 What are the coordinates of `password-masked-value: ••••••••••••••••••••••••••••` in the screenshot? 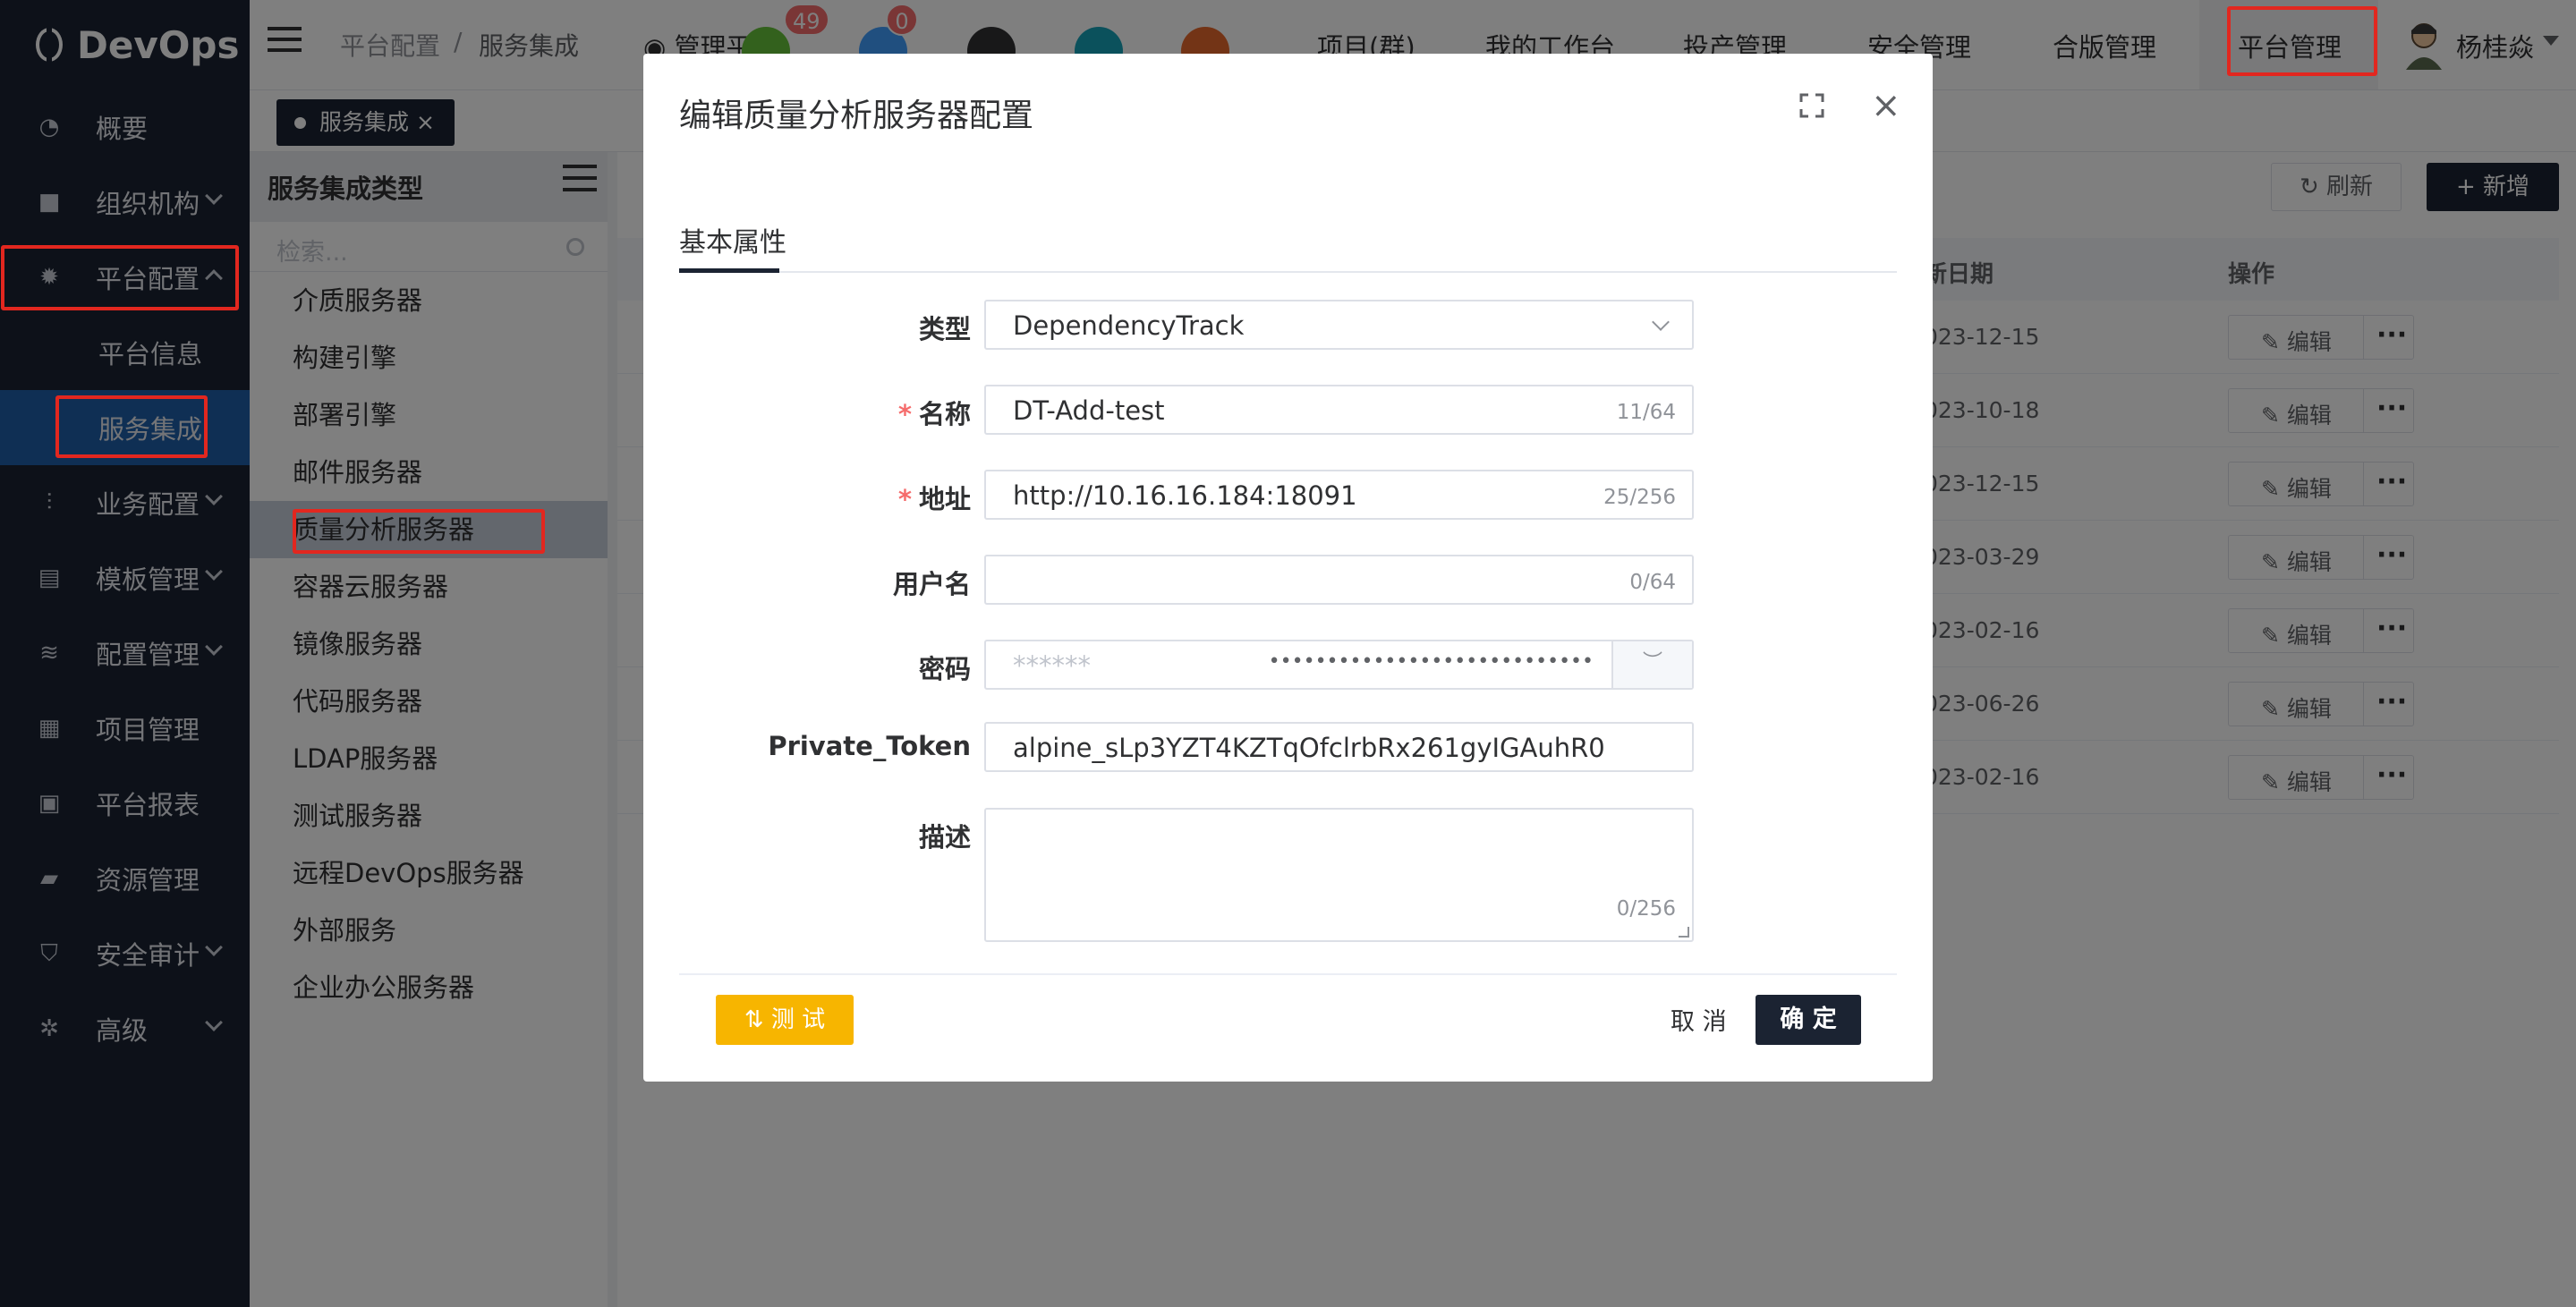 It's located at (1431, 661).